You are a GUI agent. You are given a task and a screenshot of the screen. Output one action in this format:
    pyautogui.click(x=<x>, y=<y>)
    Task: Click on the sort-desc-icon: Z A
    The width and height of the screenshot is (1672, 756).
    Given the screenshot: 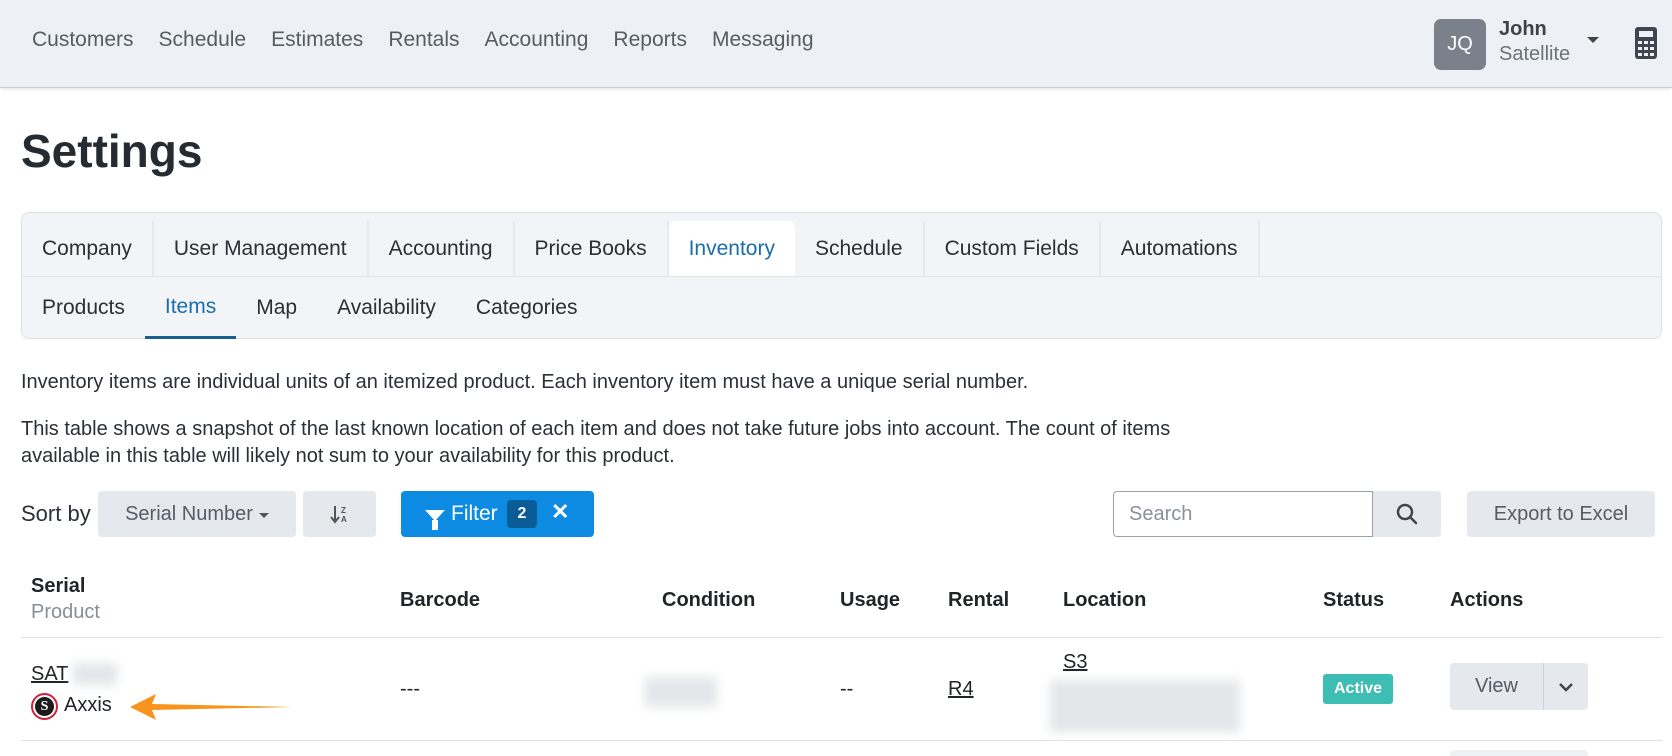 What is the action you would take?
    pyautogui.click(x=338, y=515)
    